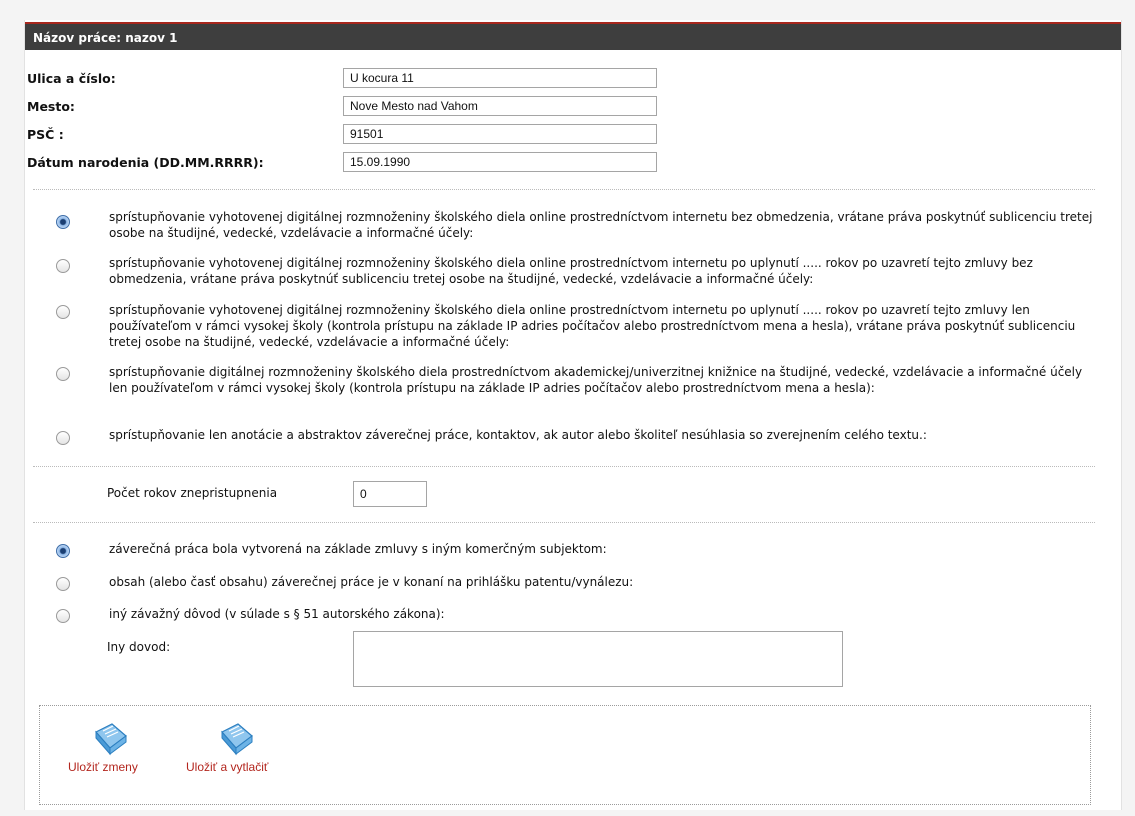 This screenshot has width=1135, height=816. I want to click on save-button-label: Uložiť zmeny, so click(103, 767).